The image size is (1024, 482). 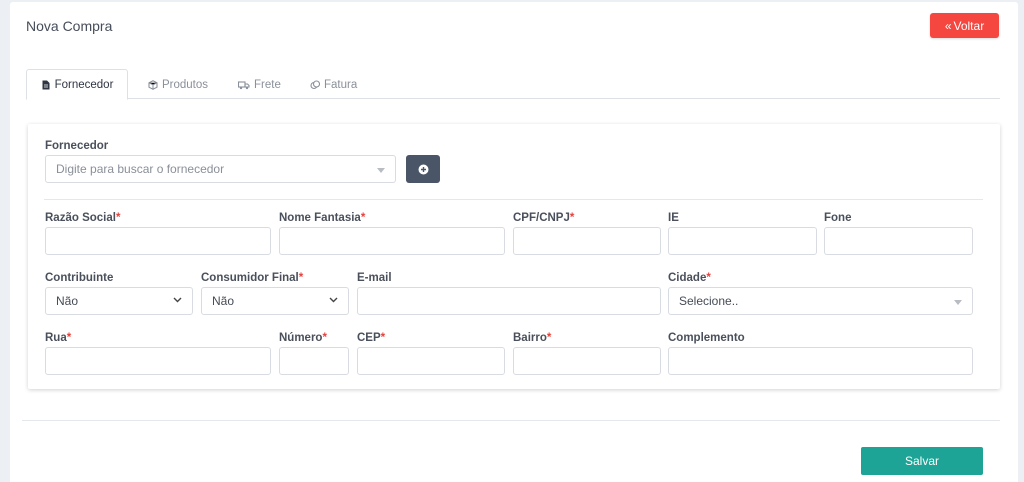 What do you see at coordinates (587, 361) in the screenshot?
I see `bairro-input` at bounding box center [587, 361].